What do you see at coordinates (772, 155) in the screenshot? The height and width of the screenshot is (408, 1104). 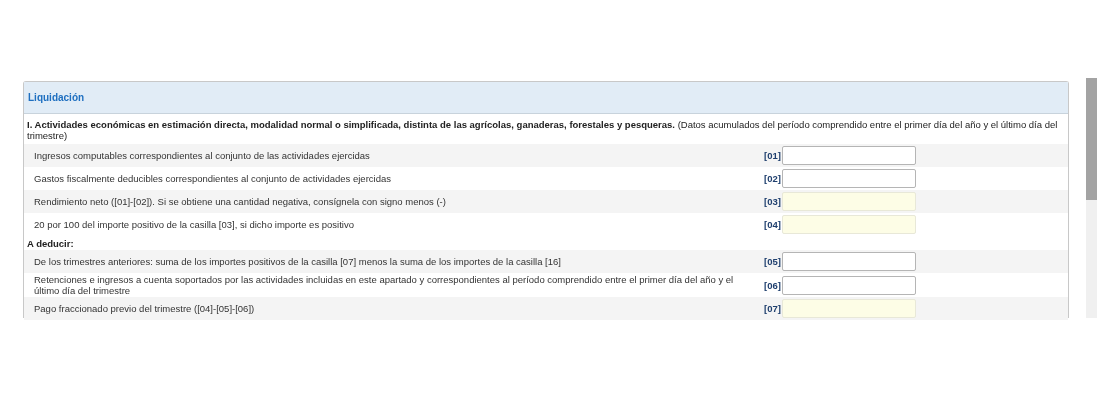 I see `box-number: [01]` at bounding box center [772, 155].